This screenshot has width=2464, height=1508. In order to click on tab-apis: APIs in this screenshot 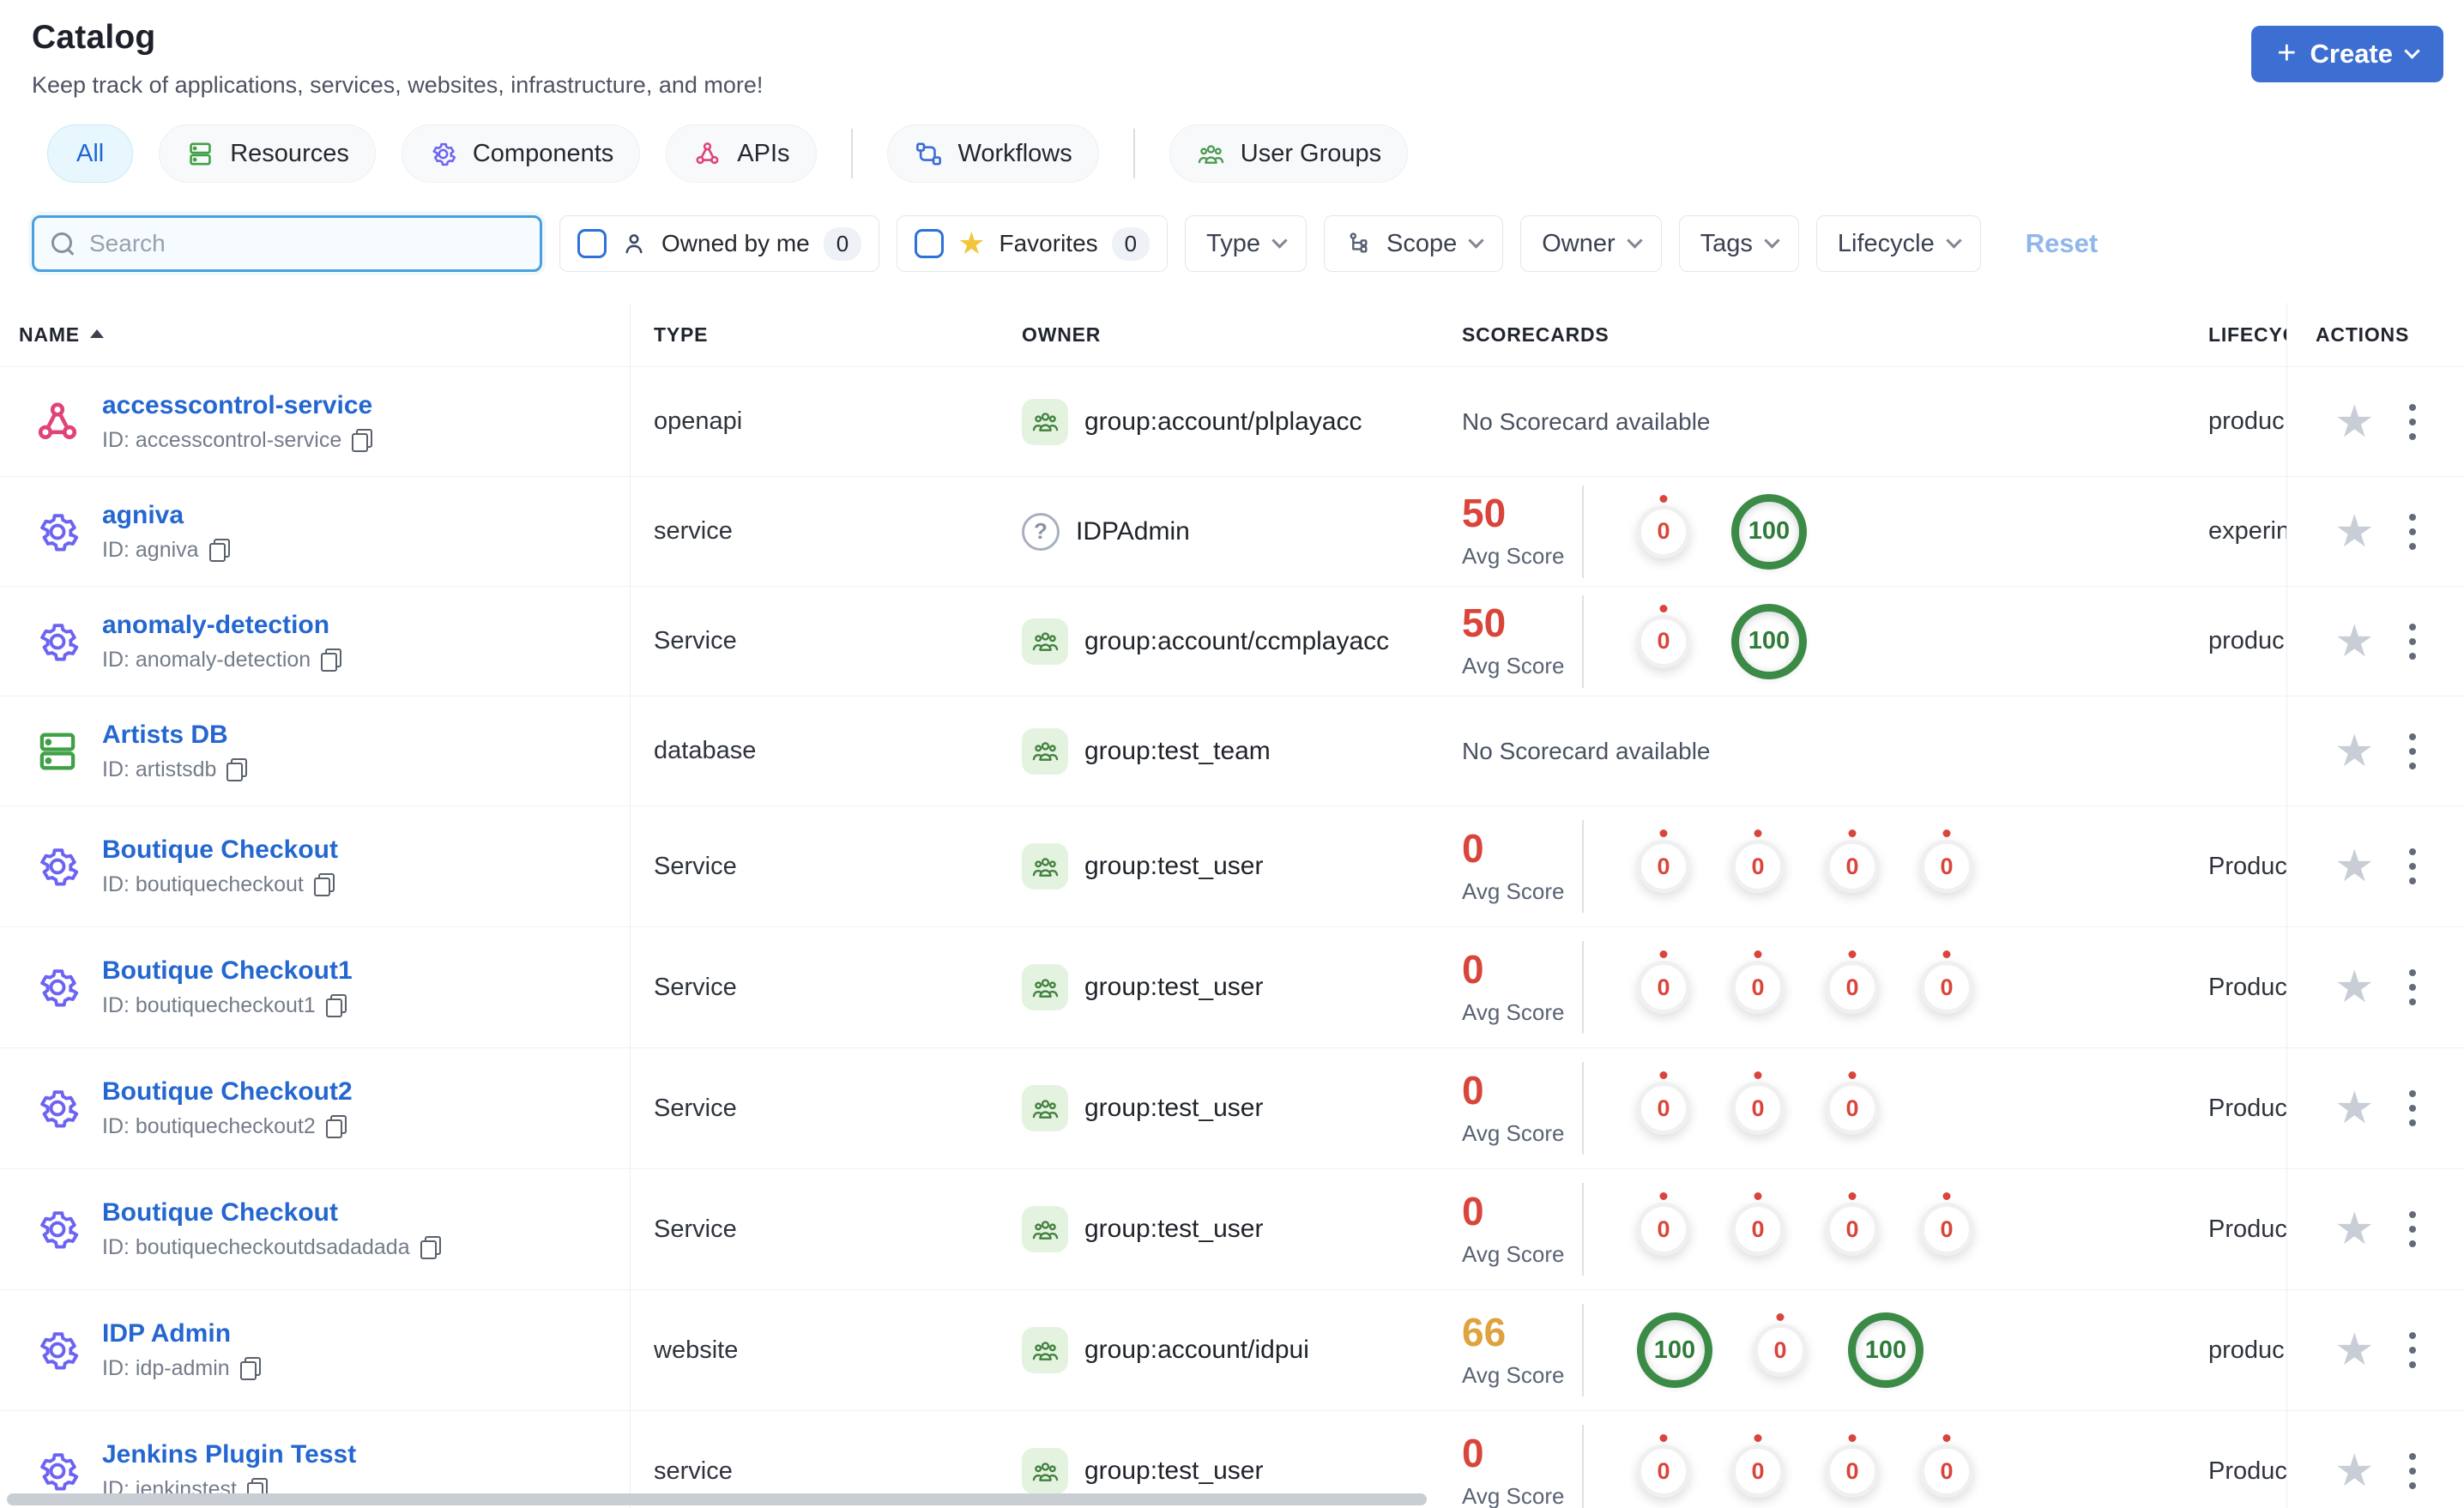, I will do `click(741, 153)`.